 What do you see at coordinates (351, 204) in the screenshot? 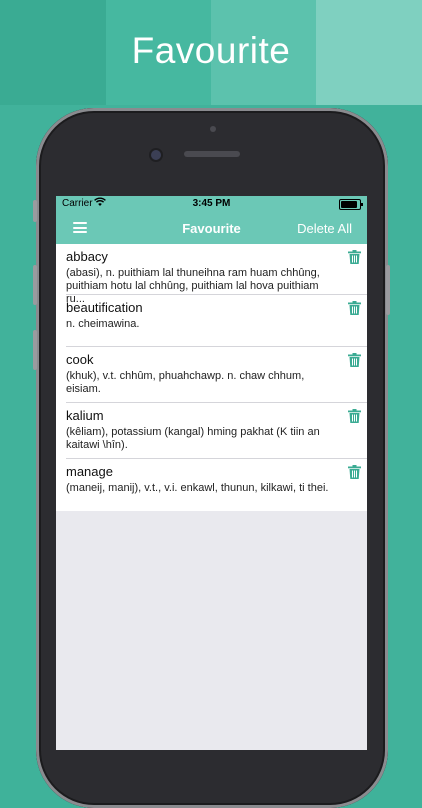
I see `battery-icon` at bounding box center [351, 204].